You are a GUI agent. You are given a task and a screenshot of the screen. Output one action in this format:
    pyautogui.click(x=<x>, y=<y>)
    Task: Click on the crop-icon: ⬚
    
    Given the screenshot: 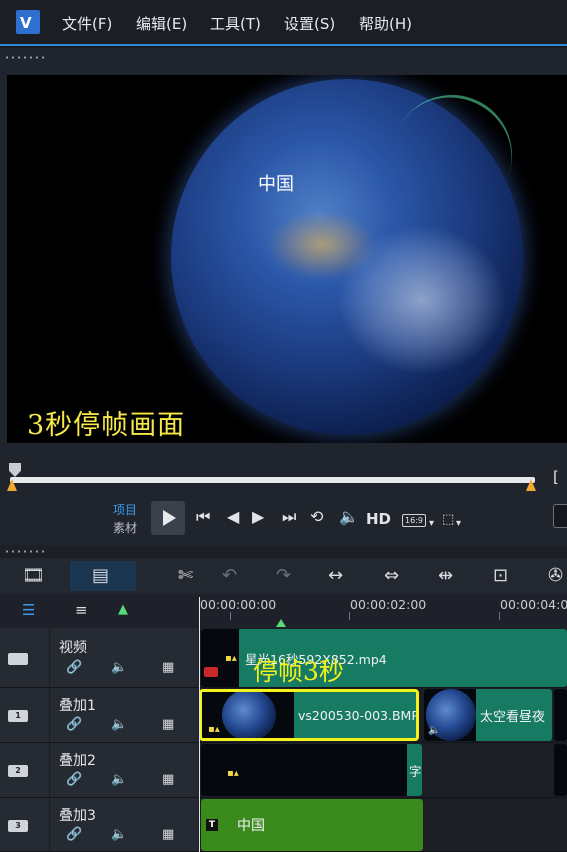 What is the action you would take?
    pyautogui.click(x=448, y=520)
    